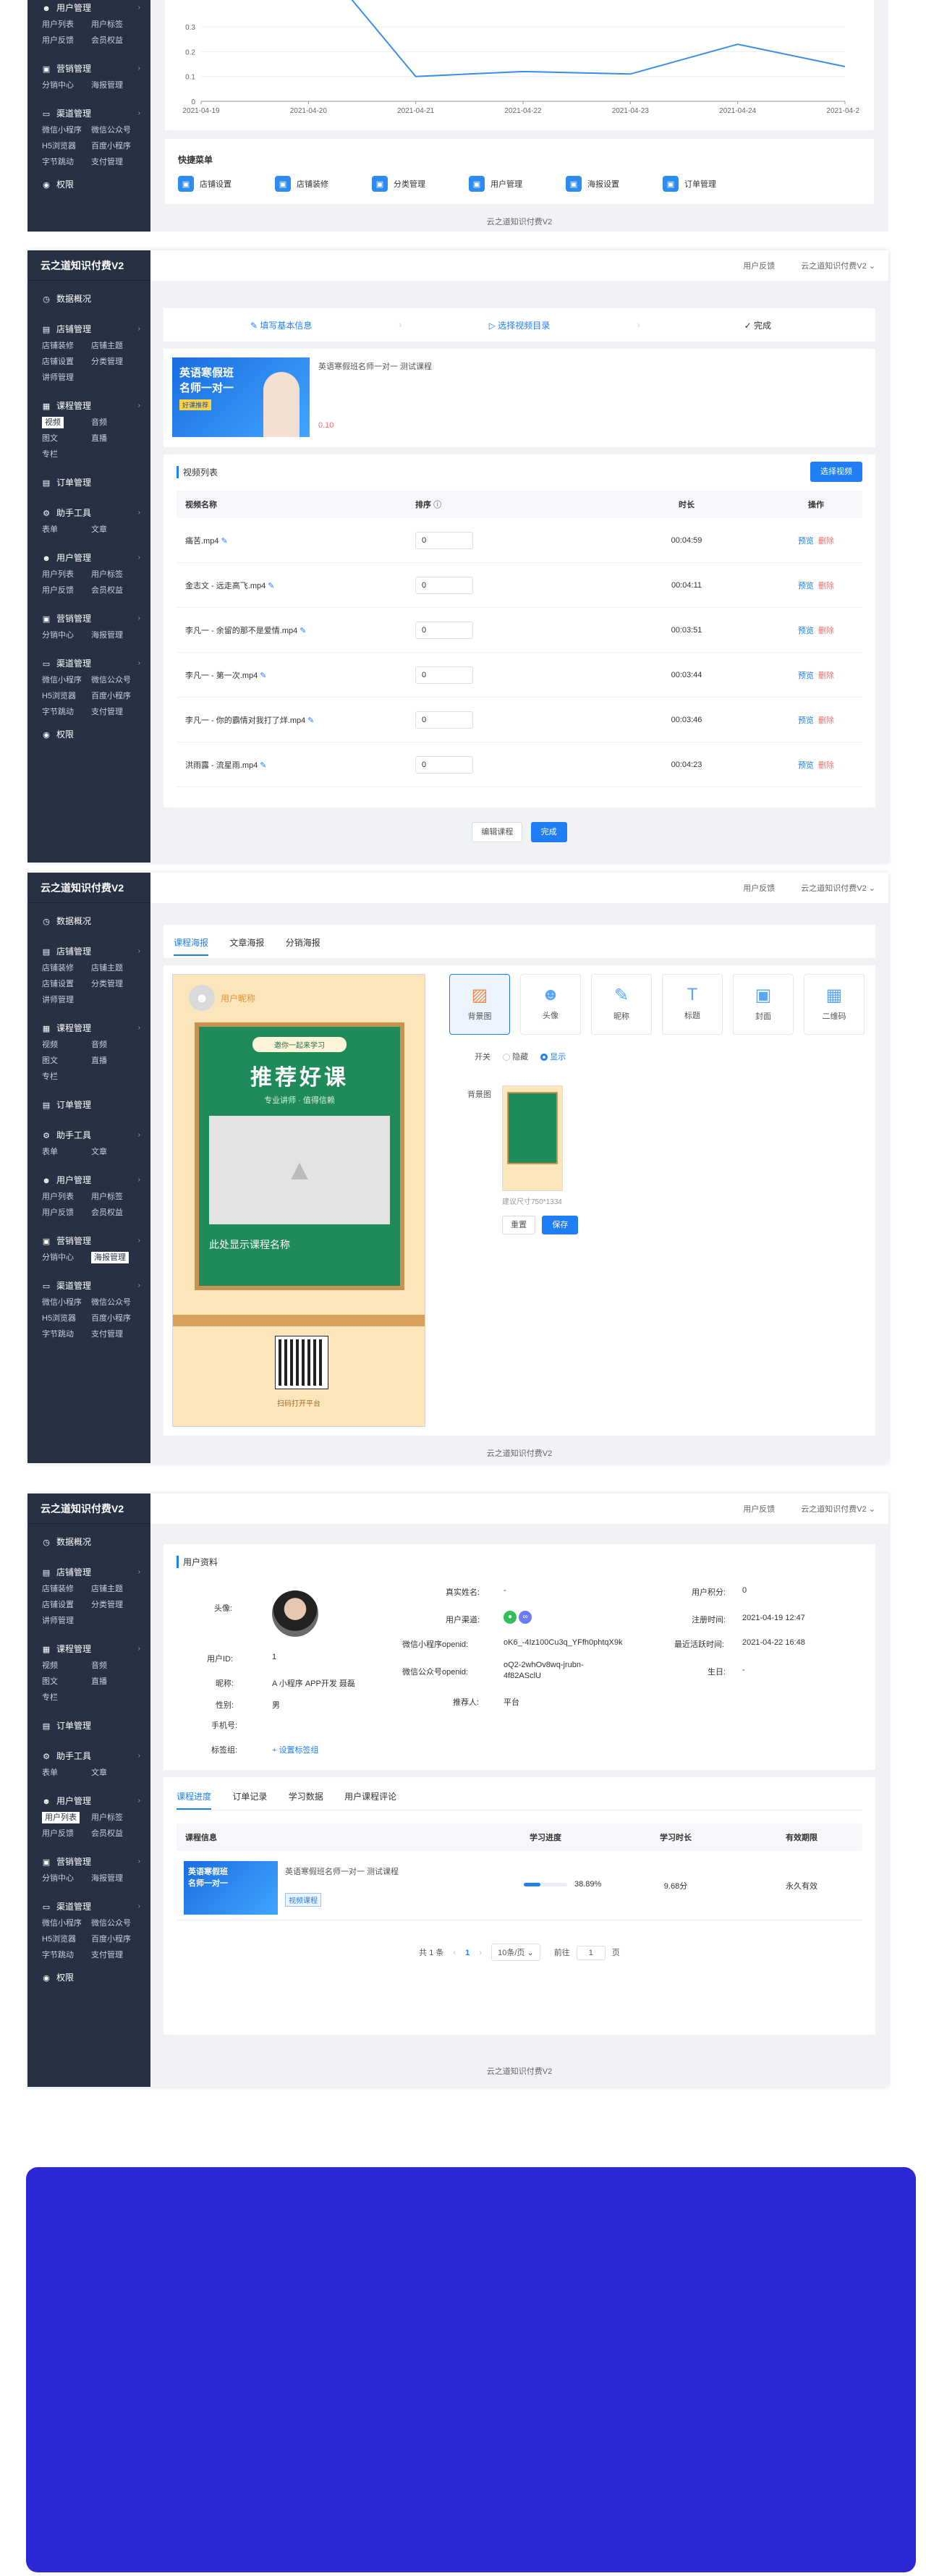 The height and width of the screenshot is (2576, 926). What do you see at coordinates (759, 265) in the screenshot?
I see `feedback-link: 用户反馈` at bounding box center [759, 265].